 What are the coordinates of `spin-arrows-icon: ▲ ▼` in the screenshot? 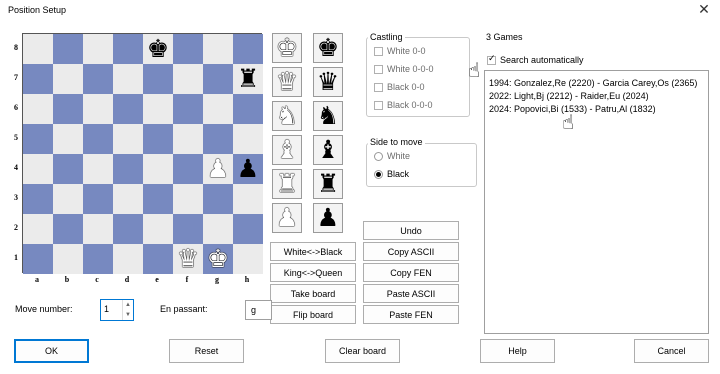 It's located at (127, 310).